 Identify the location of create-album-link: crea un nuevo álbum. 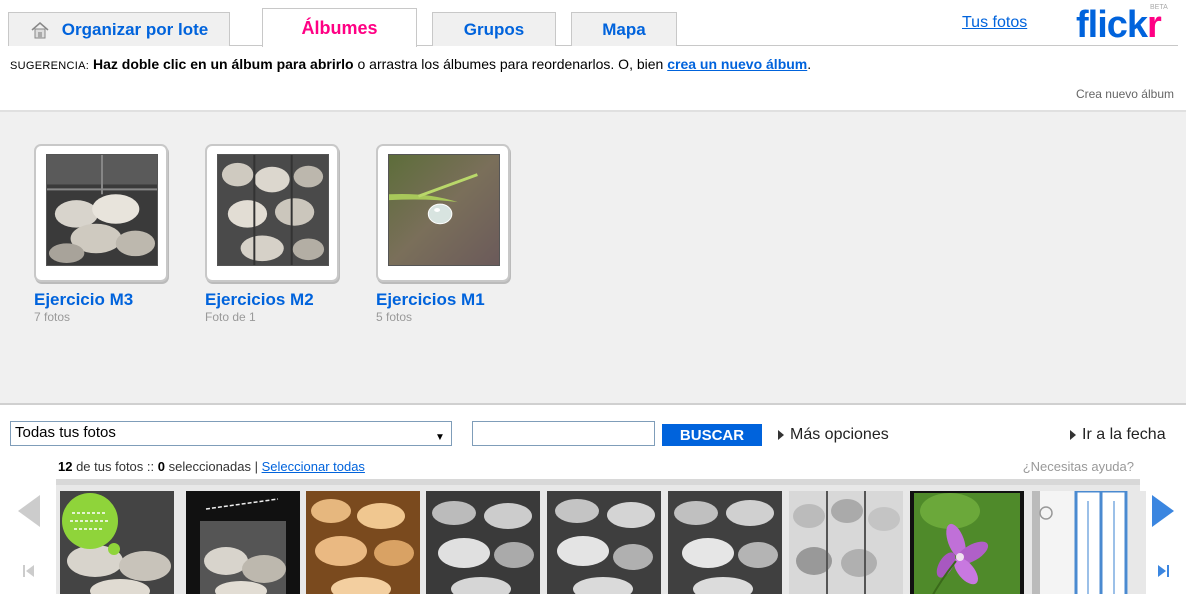
(737, 64).